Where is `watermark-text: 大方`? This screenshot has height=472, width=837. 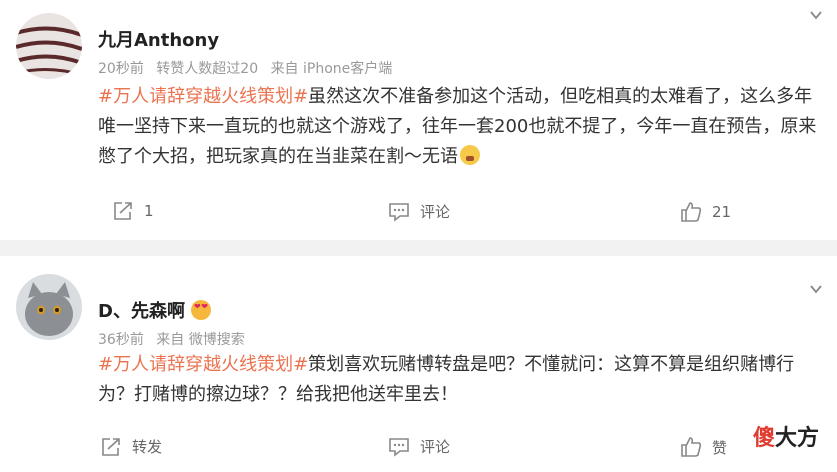 watermark-text: 大方 is located at coordinates (796, 438).